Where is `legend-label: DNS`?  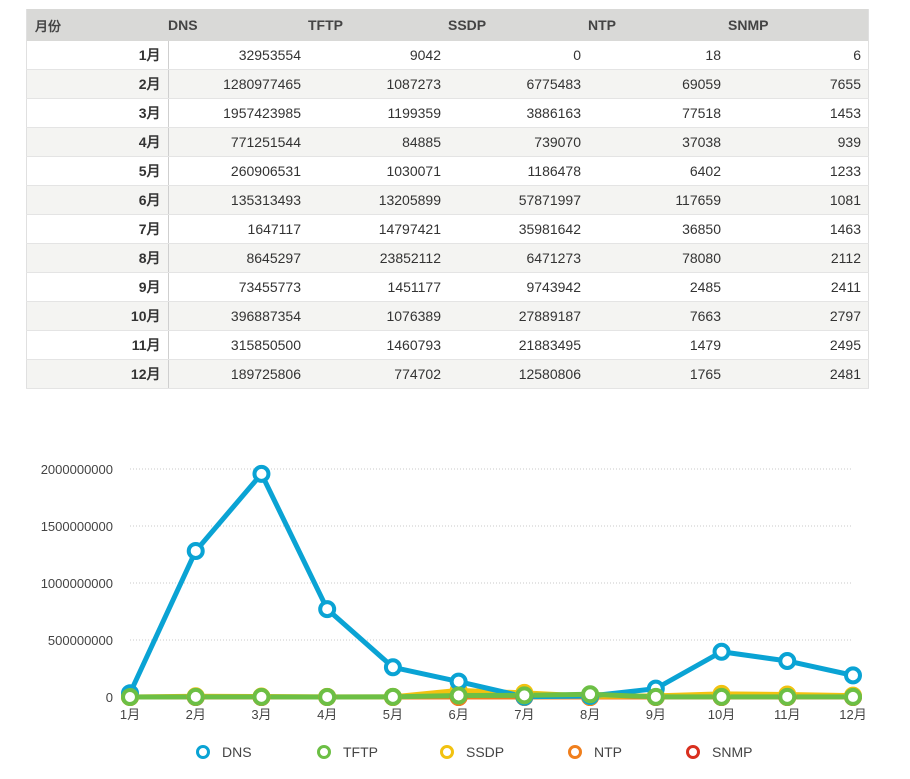 legend-label: DNS is located at coordinates (237, 752).